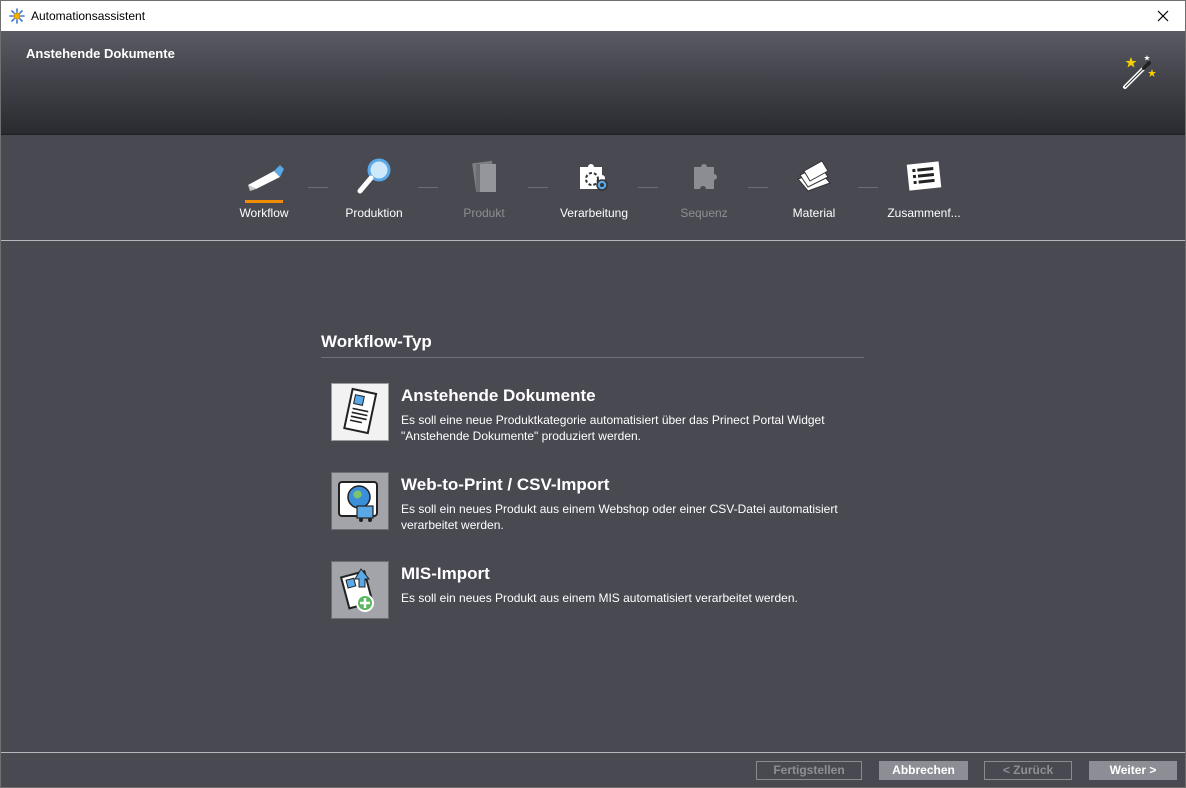 This screenshot has height=788, width=1186. What do you see at coordinates (505, 484) in the screenshot?
I see `option-title: Web-to-Print / CSV-Import` at bounding box center [505, 484].